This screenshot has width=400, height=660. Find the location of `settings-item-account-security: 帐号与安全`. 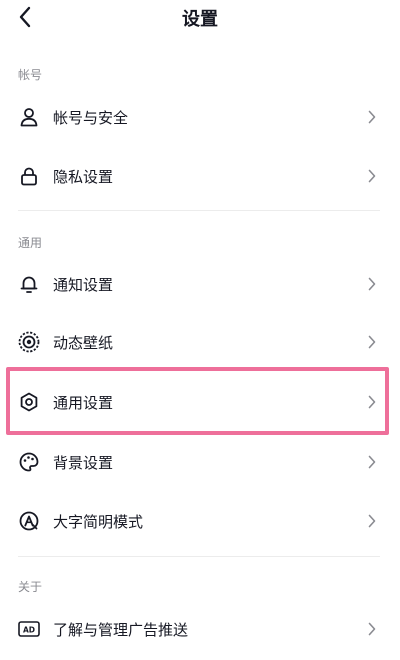

settings-item-account-security: 帐号与安全 is located at coordinates (200, 117).